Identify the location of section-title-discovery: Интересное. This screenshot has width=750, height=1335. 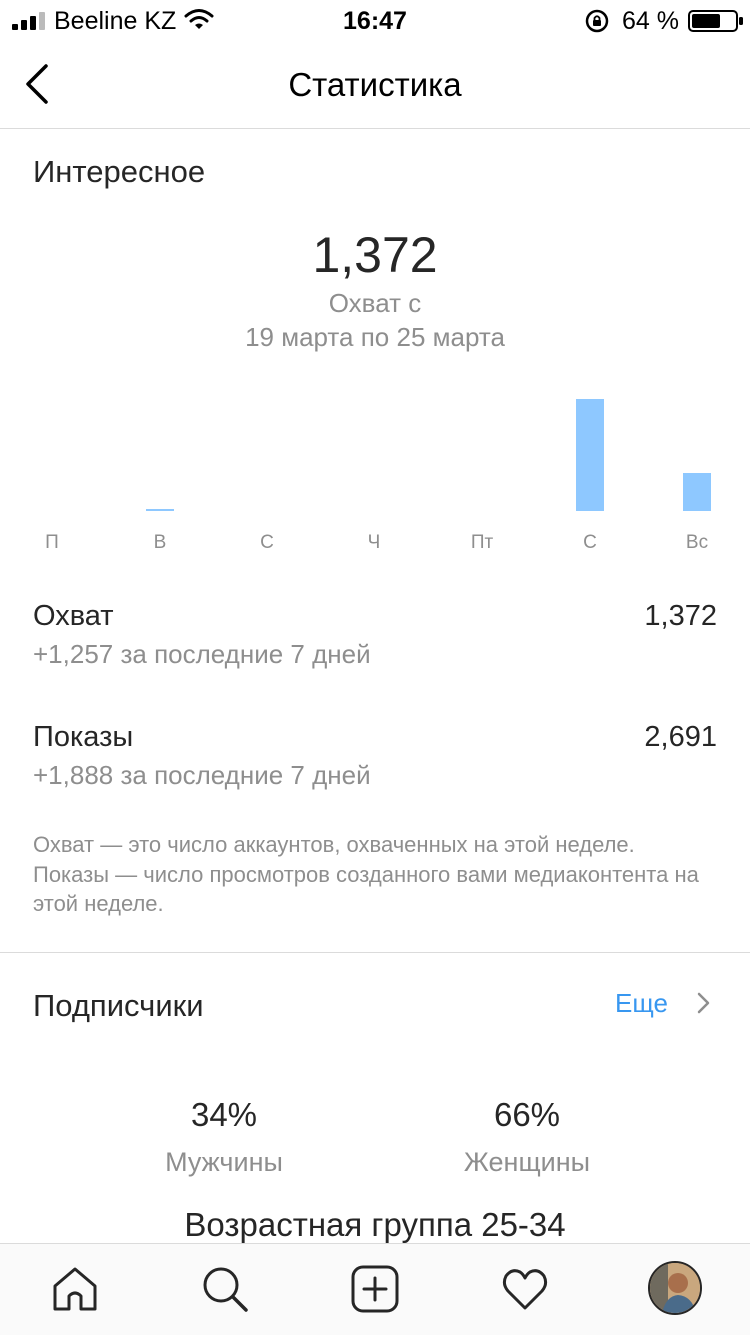
(119, 171).